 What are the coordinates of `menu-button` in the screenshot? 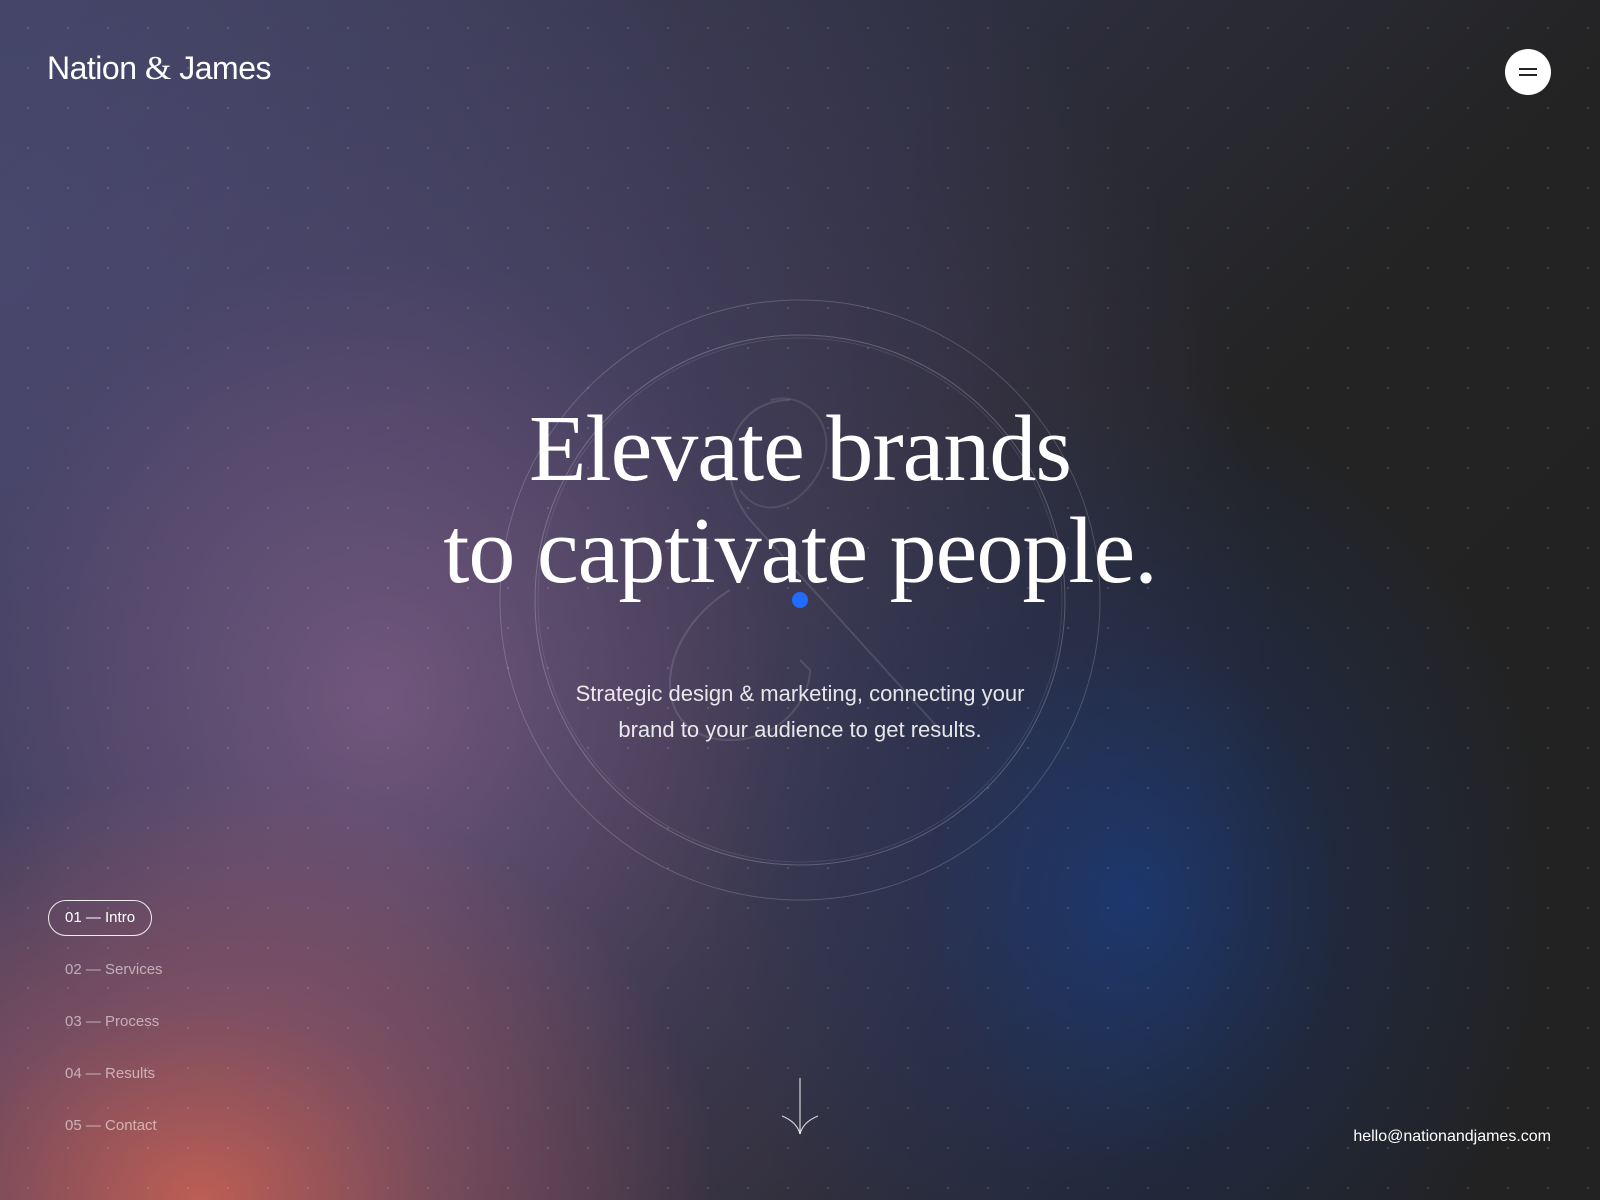 It's located at (1528, 72).